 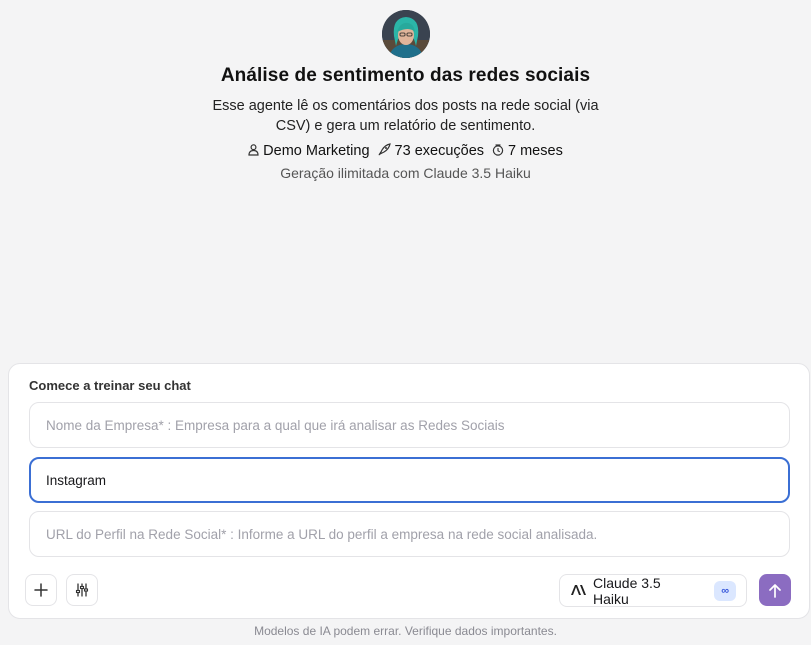 I want to click on agent-executions-label: 73 execuções, so click(x=439, y=151).